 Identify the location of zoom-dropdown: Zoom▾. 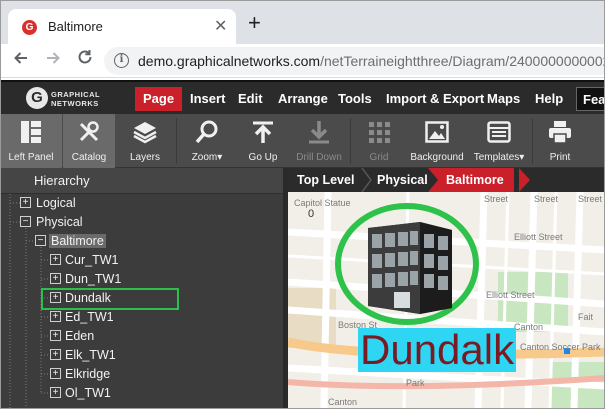
(207, 141).